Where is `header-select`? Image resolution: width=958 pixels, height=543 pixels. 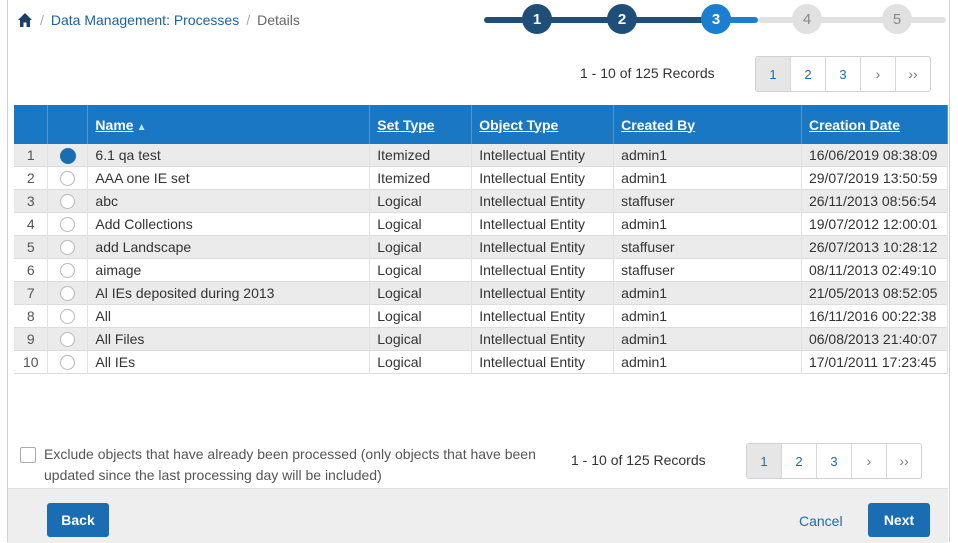 header-select is located at coordinates (68, 124).